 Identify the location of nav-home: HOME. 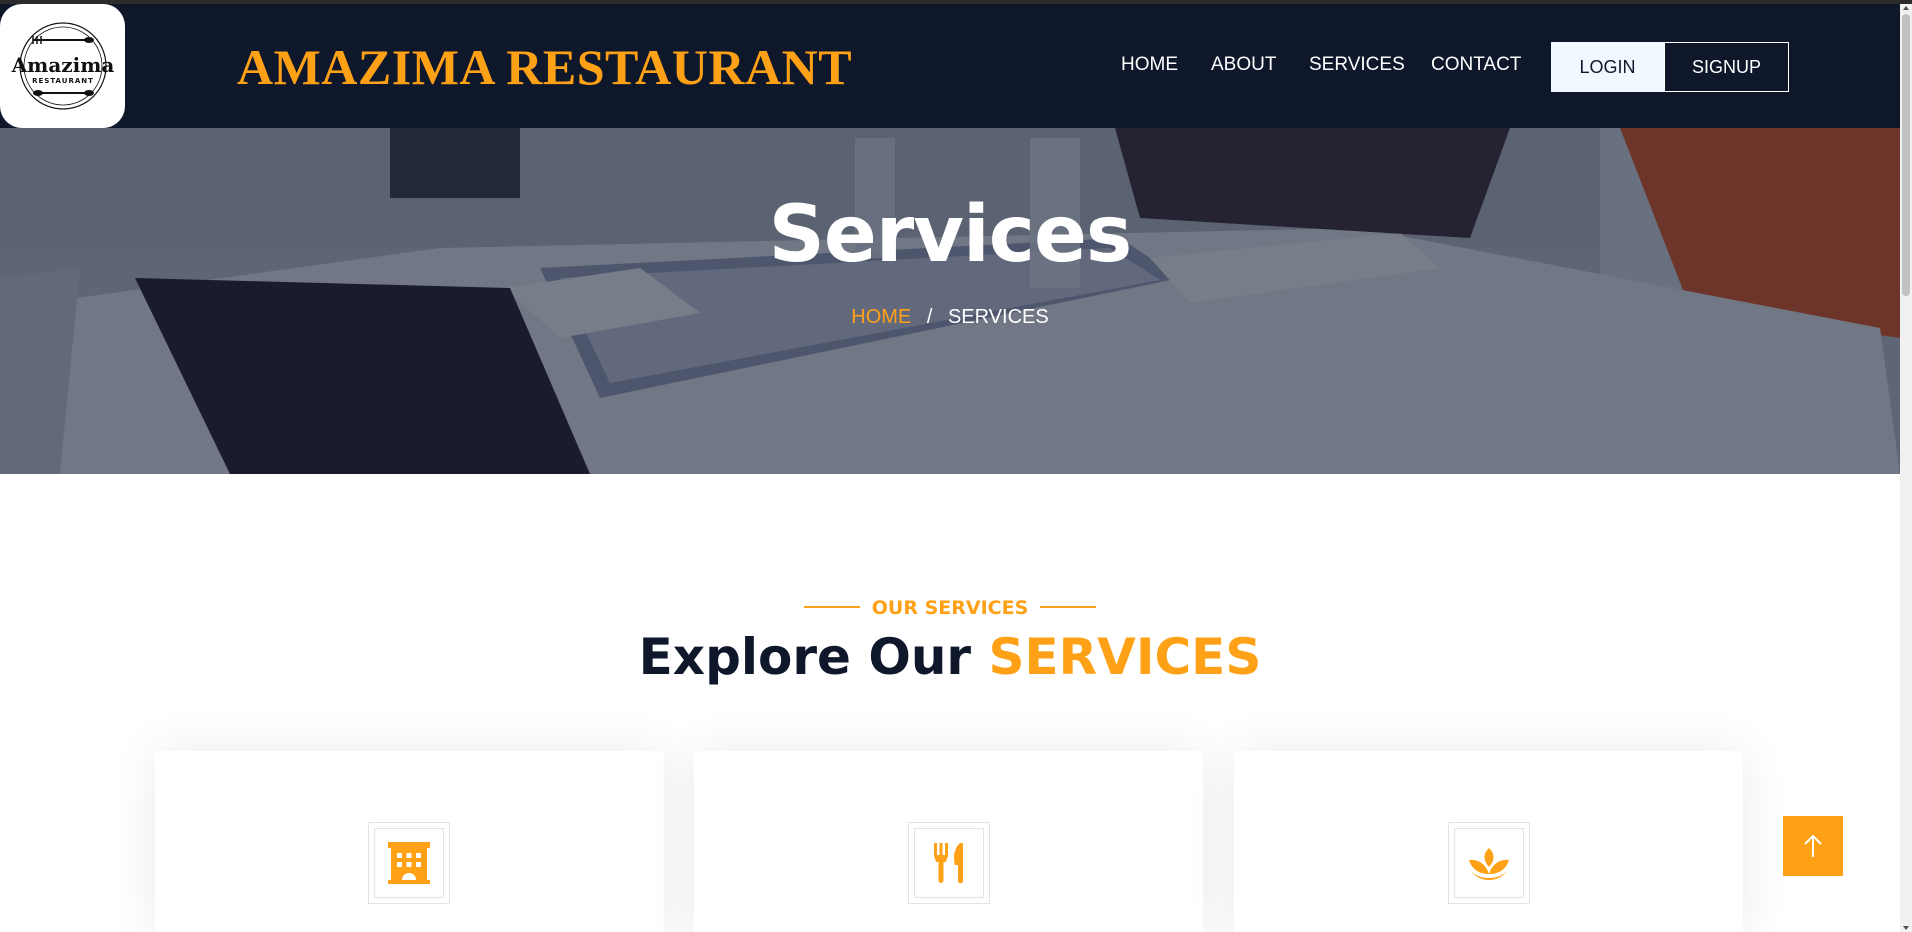
(1149, 65).